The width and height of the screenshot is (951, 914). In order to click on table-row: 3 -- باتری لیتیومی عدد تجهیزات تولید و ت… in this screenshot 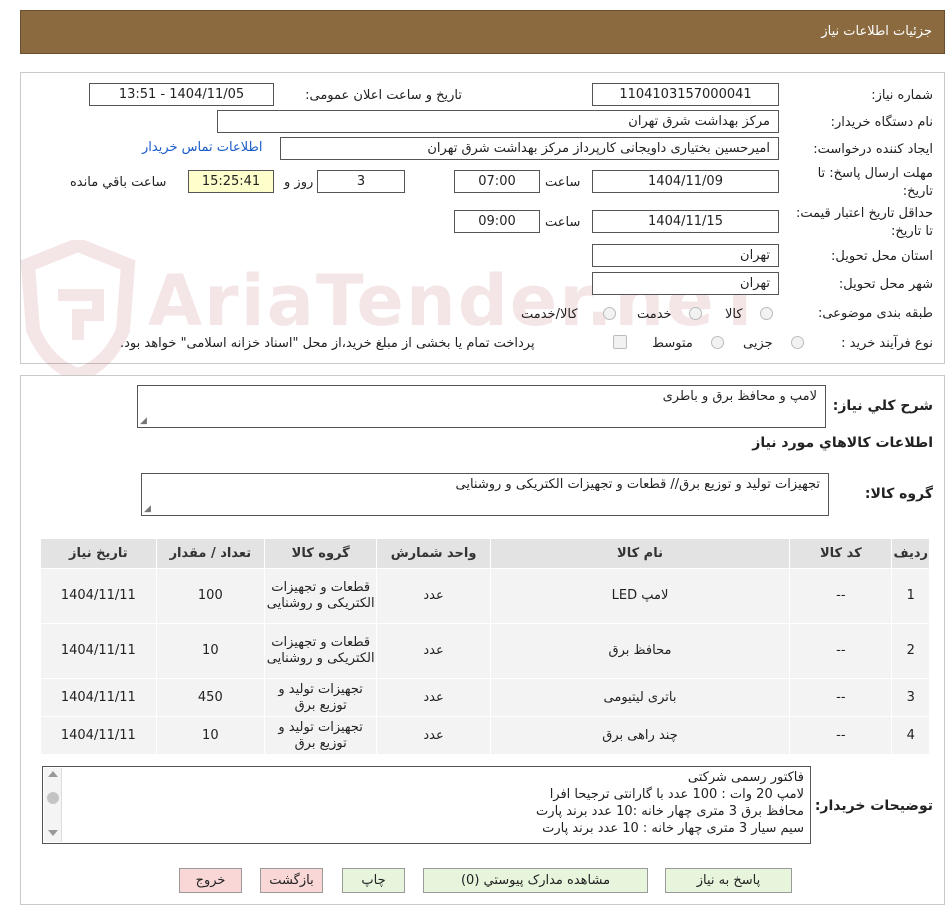, I will do `click(485, 697)`.